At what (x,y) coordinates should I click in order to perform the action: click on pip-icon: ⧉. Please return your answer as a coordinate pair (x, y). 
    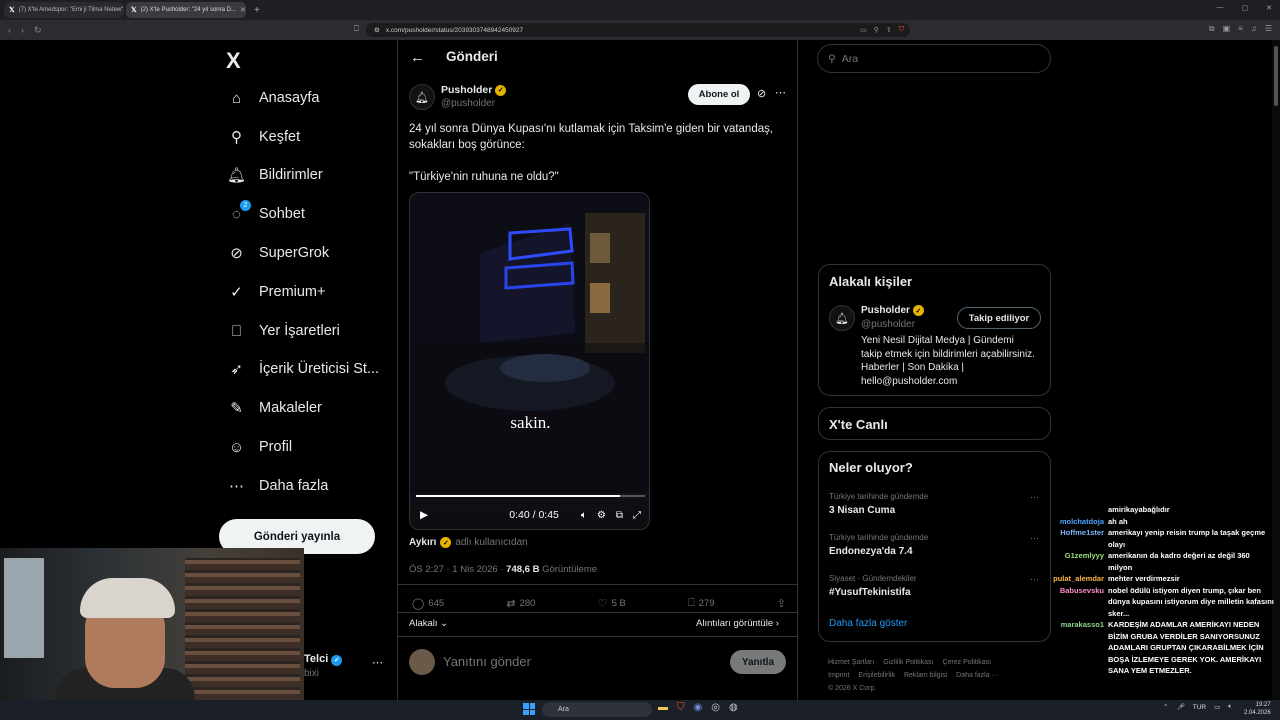
    Looking at the image, I should click on (619, 515).